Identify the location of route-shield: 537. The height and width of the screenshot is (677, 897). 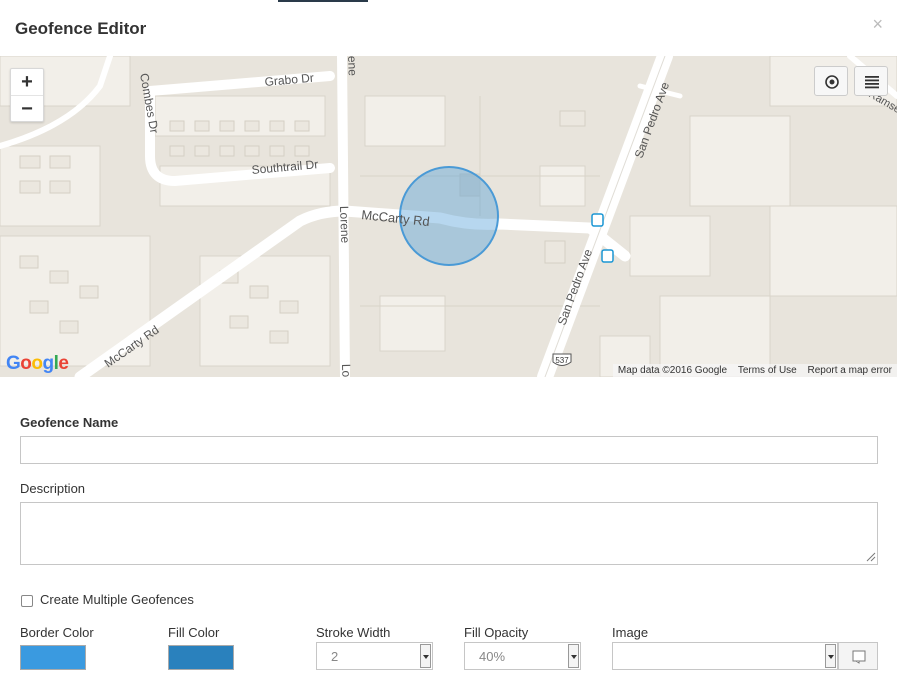
(562, 359).